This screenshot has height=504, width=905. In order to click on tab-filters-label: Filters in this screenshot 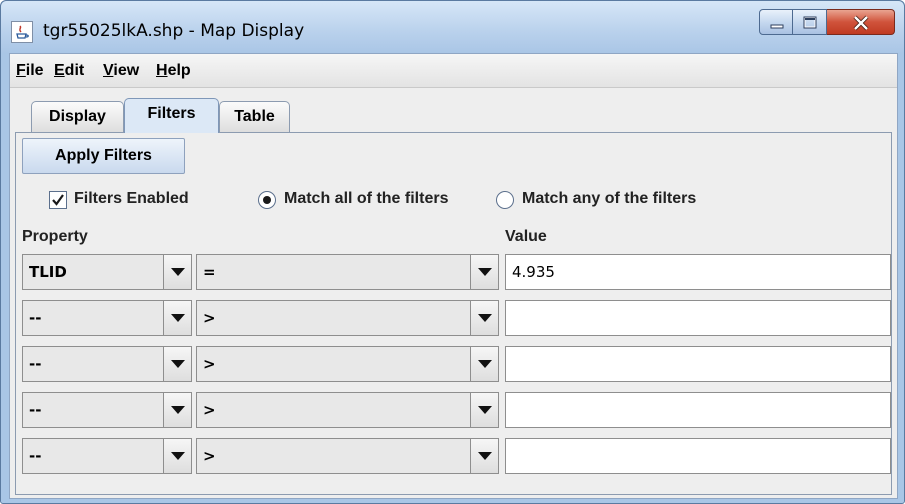, I will do `click(171, 113)`.